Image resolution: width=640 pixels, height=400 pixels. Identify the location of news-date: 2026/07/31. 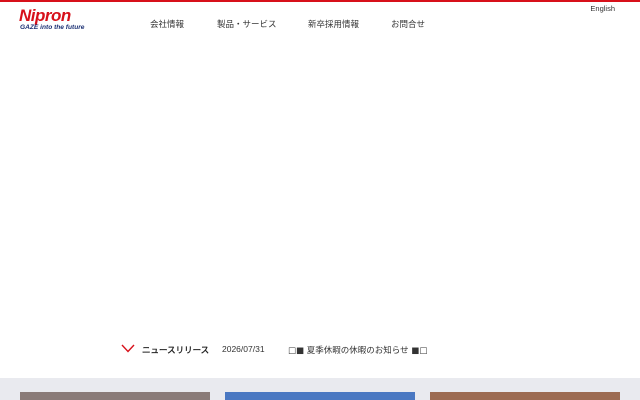
(243, 349).